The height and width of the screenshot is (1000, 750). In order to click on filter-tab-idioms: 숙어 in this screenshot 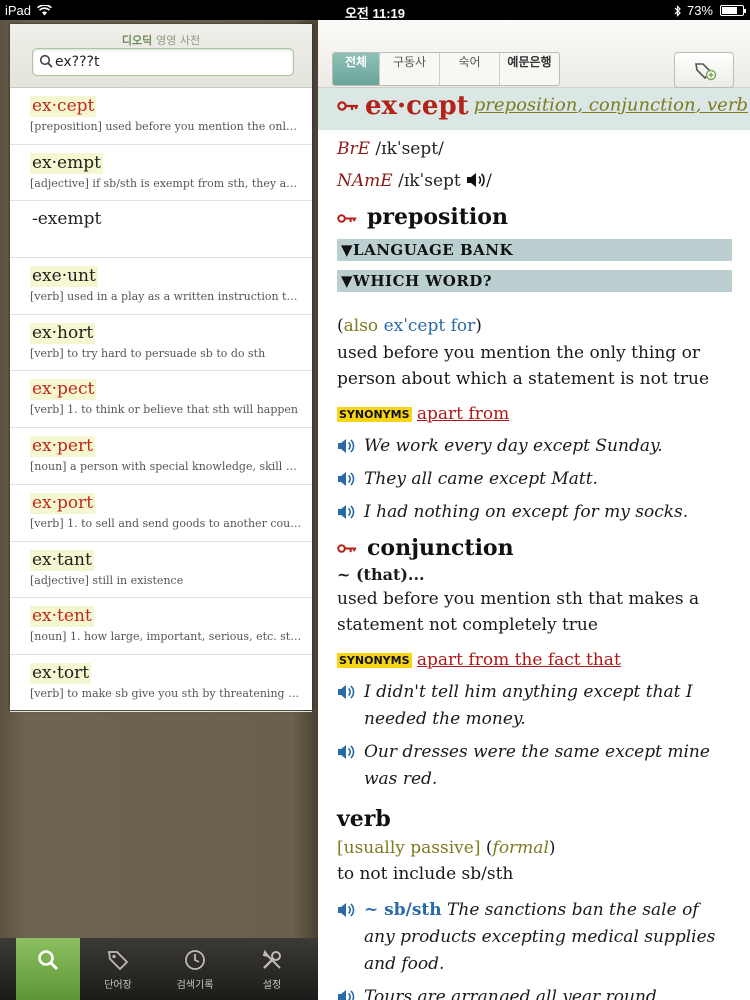, I will do `click(469, 69)`.